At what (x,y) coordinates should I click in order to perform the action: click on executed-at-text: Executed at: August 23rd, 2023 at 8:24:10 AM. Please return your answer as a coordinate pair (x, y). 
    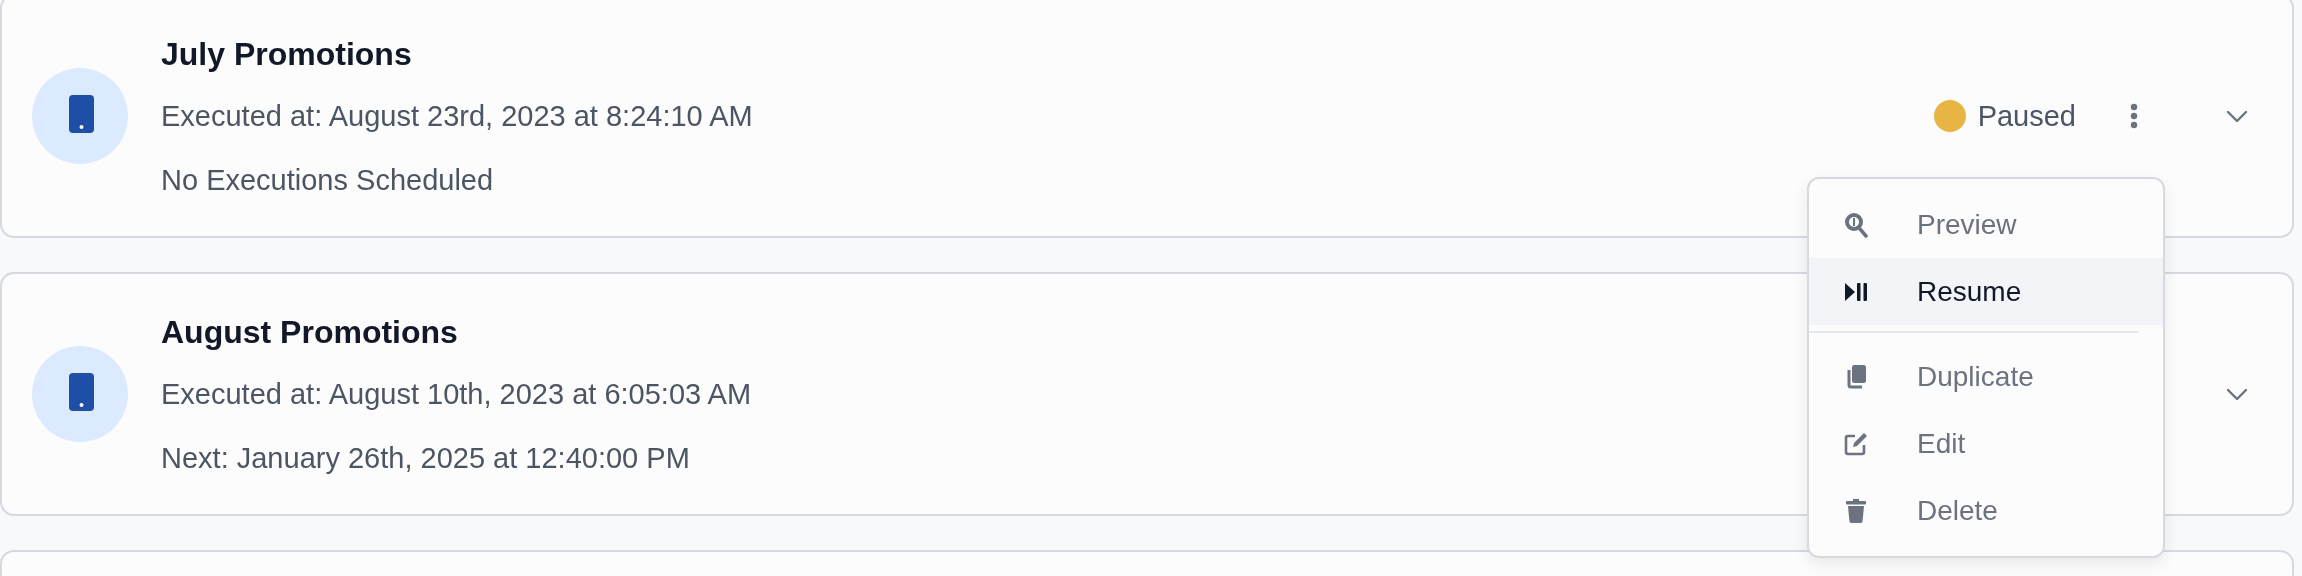
    Looking at the image, I should click on (457, 116).